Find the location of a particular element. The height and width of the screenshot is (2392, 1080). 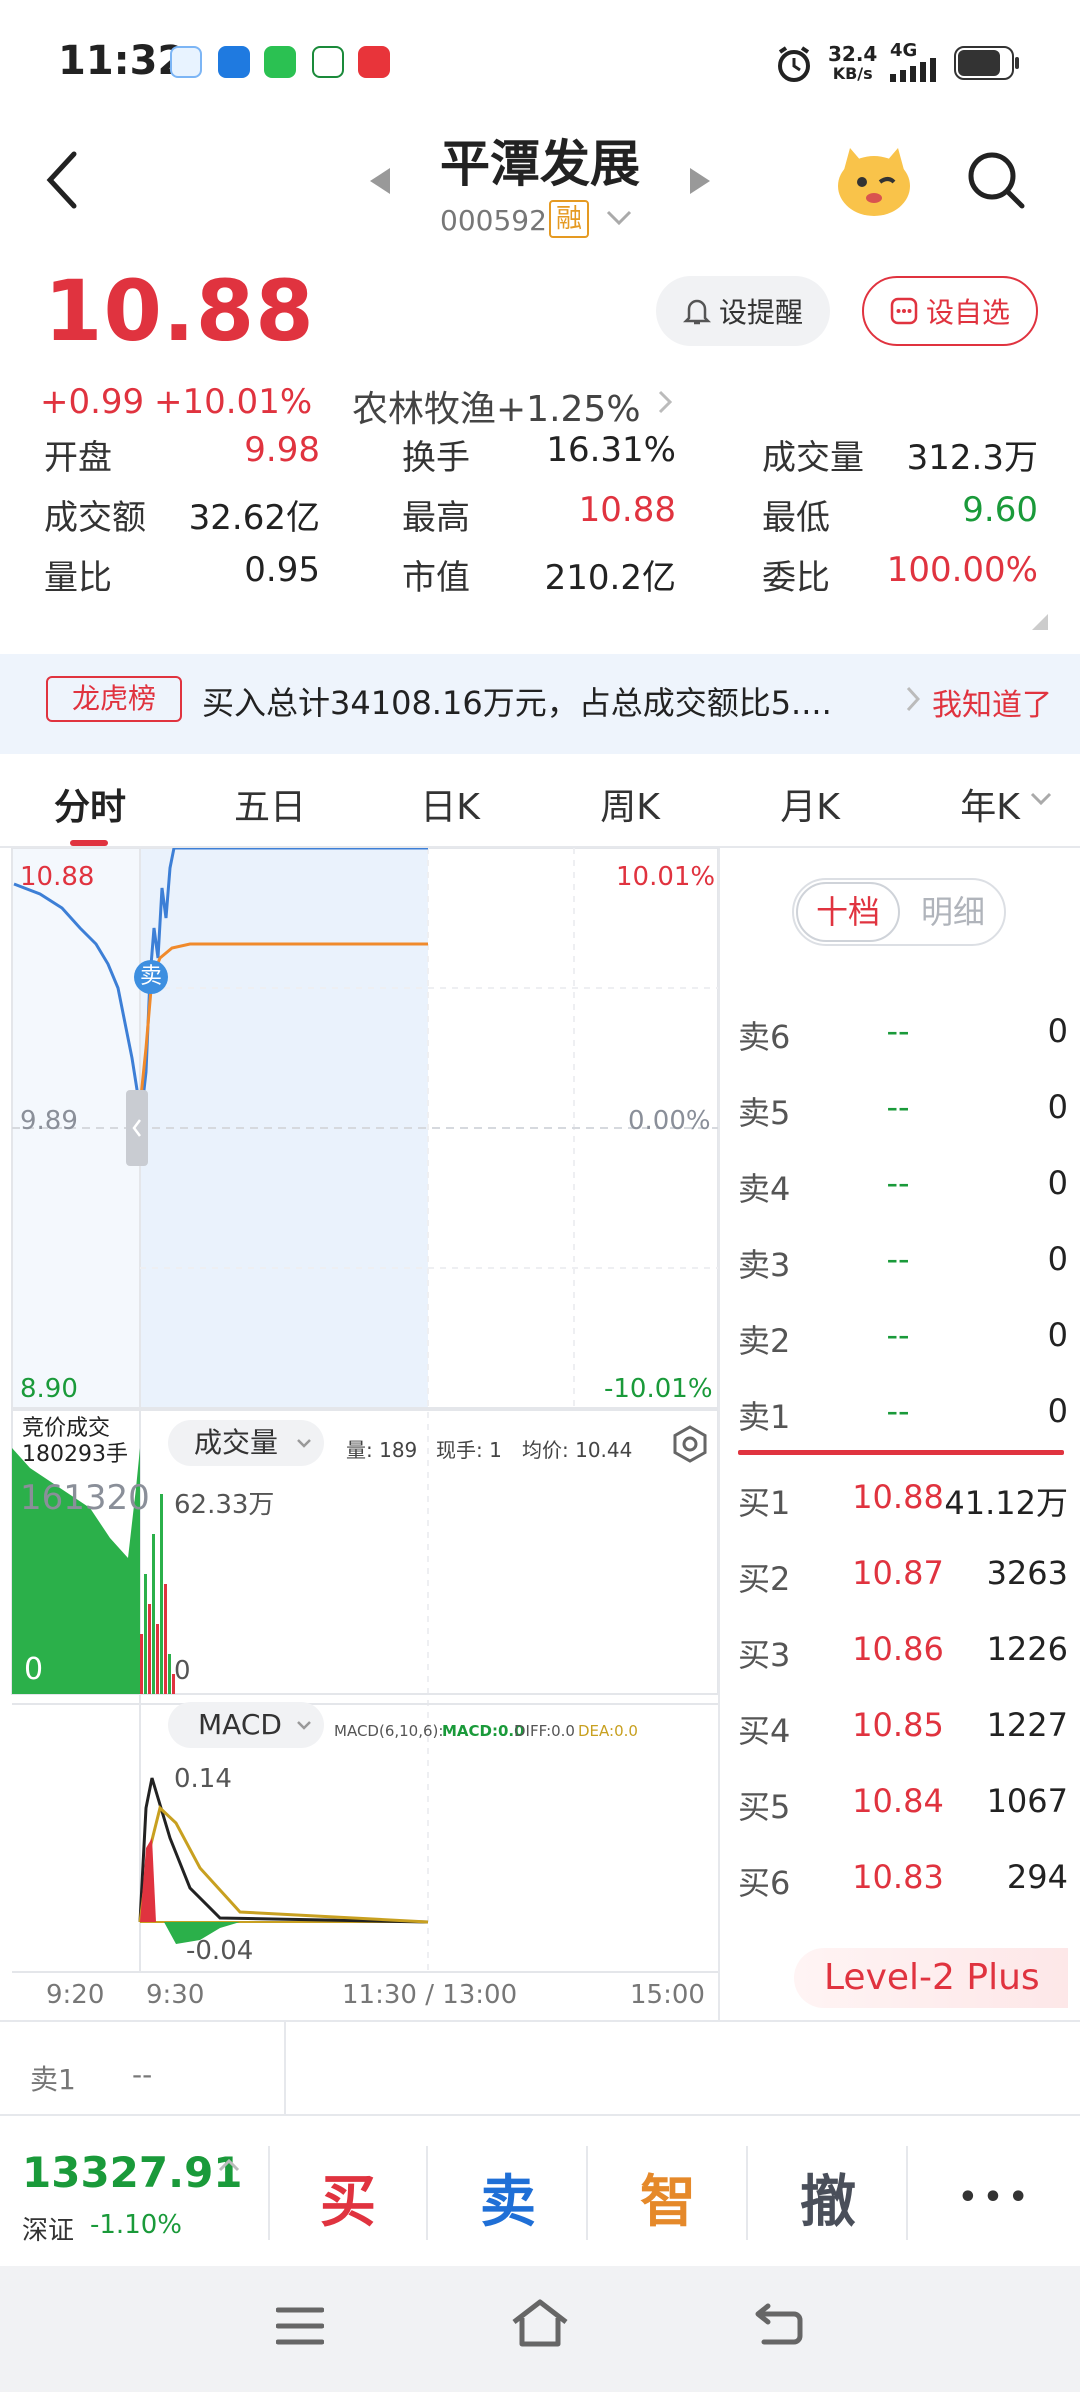

ask-label: 卖3 is located at coordinates (764, 1265).